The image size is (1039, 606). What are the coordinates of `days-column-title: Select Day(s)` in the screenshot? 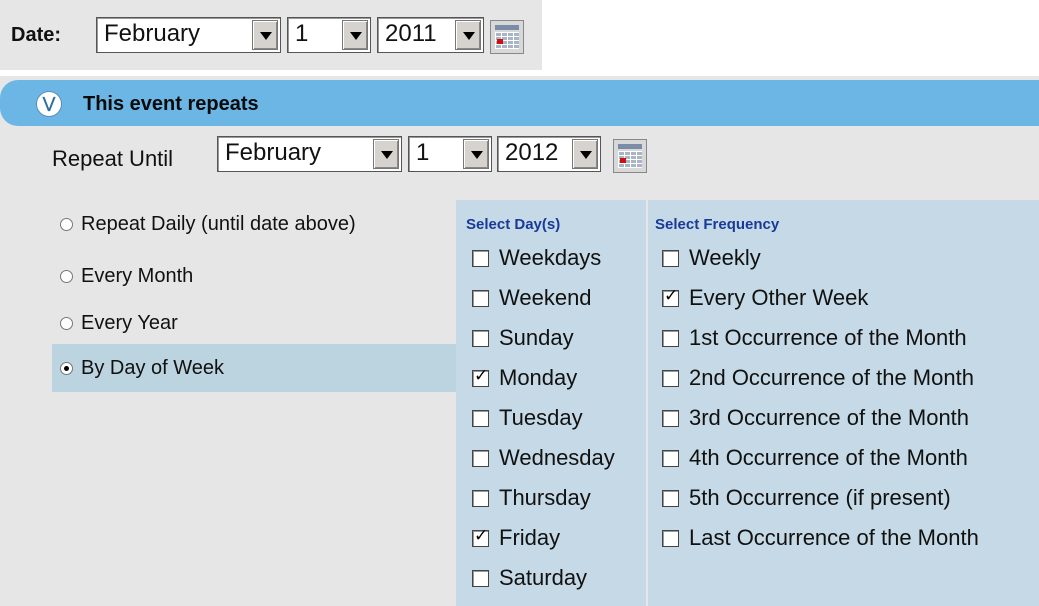 It's located at (513, 224).